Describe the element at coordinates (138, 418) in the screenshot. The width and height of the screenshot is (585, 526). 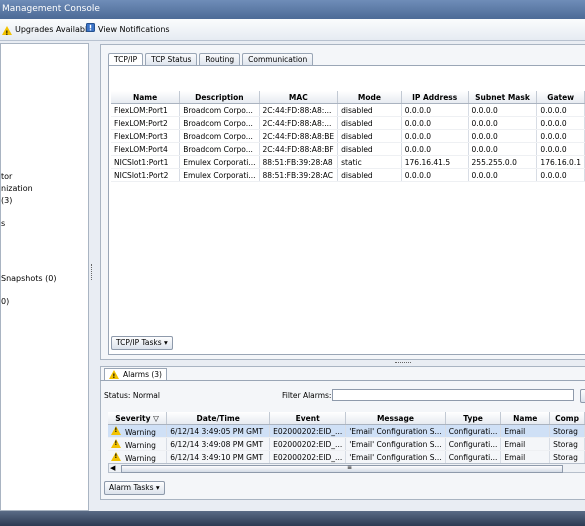
I see `column-header-severity: Severity ▽` at that location.